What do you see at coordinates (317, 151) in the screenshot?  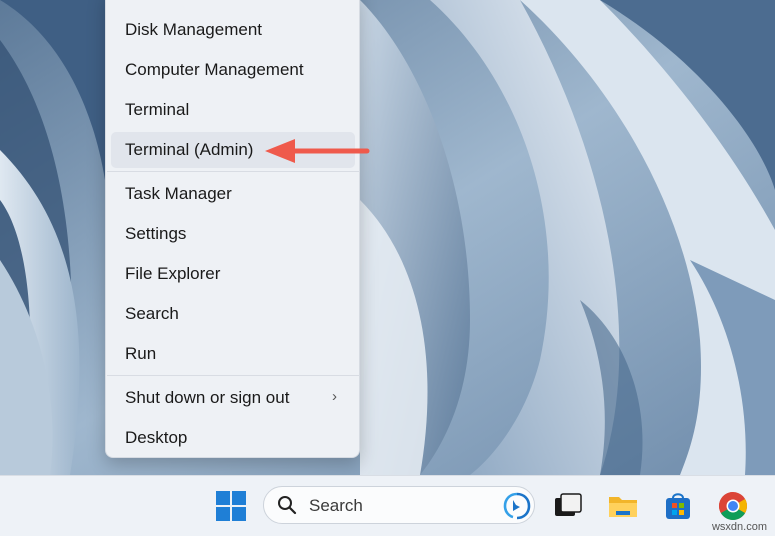 I see `annotation-arrow-icon` at bounding box center [317, 151].